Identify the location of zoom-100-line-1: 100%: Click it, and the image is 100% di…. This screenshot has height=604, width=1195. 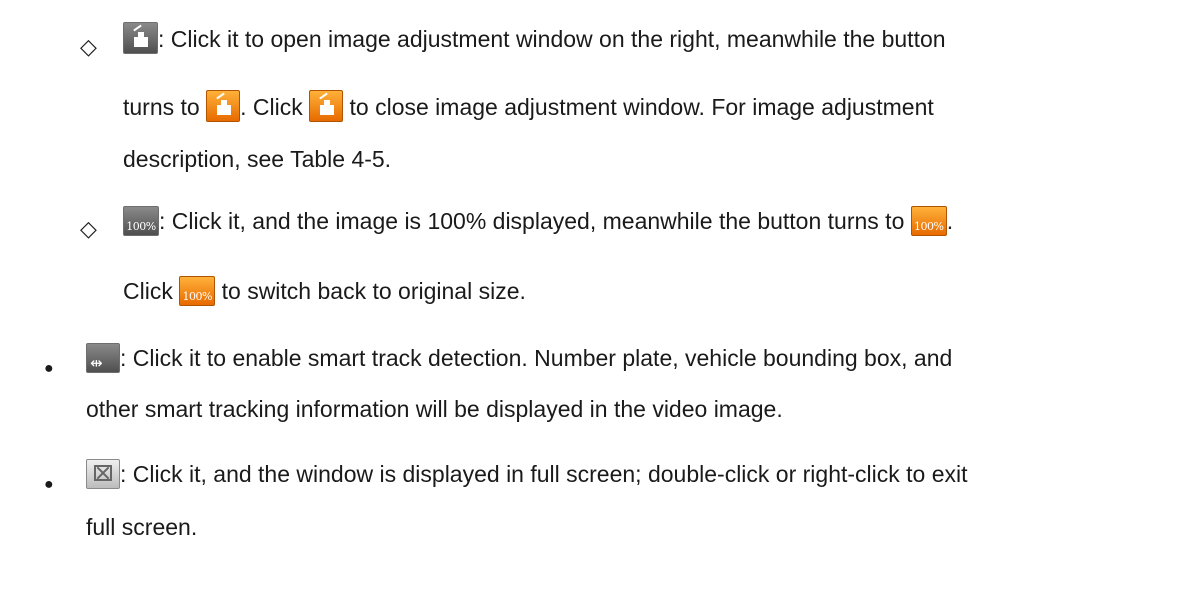
(538, 221).